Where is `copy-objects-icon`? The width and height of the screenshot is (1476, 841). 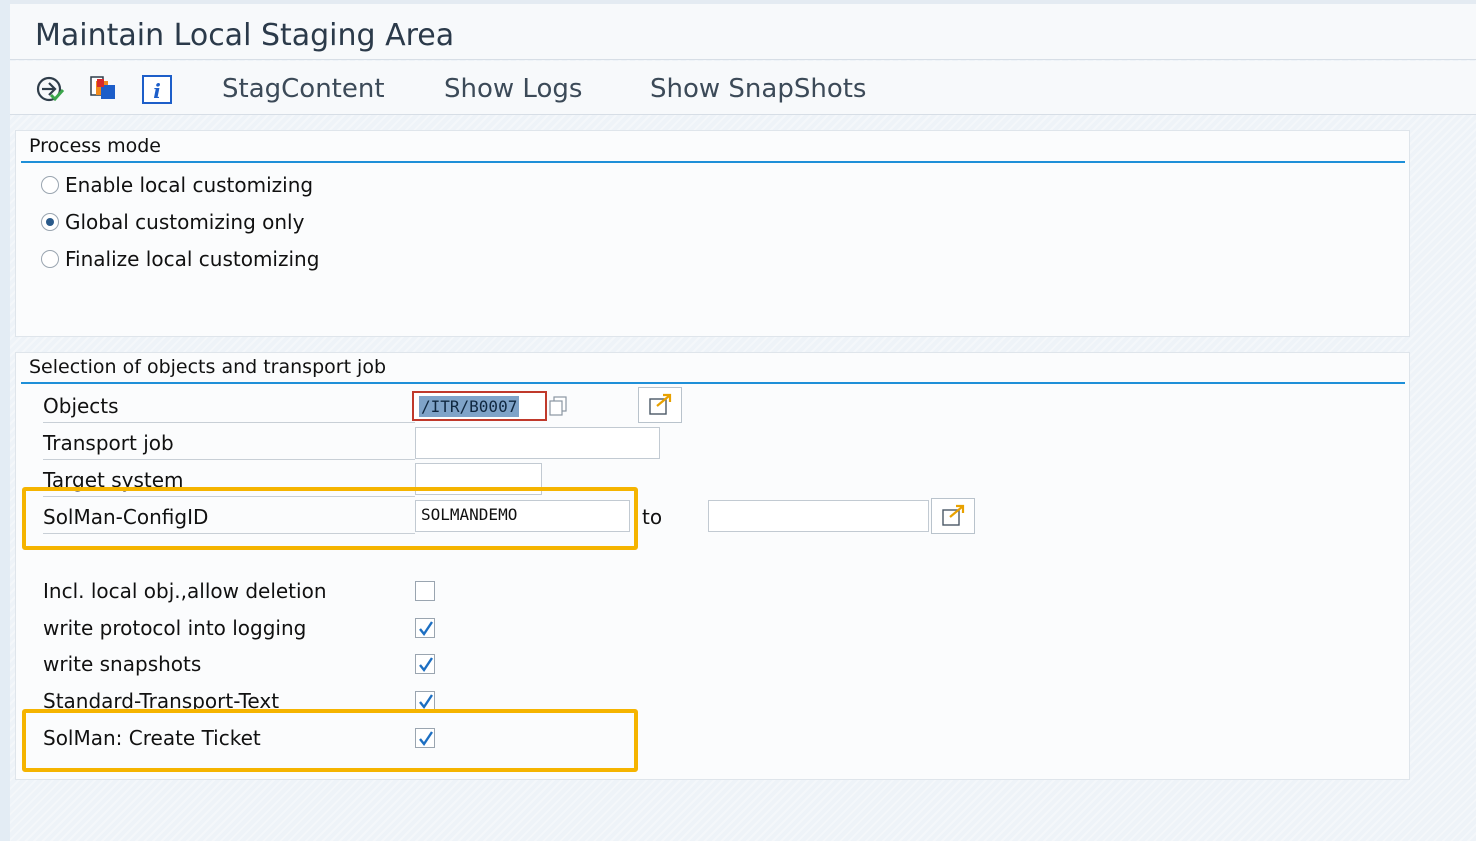 copy-objects-icon is located at coordinates (104, 89).